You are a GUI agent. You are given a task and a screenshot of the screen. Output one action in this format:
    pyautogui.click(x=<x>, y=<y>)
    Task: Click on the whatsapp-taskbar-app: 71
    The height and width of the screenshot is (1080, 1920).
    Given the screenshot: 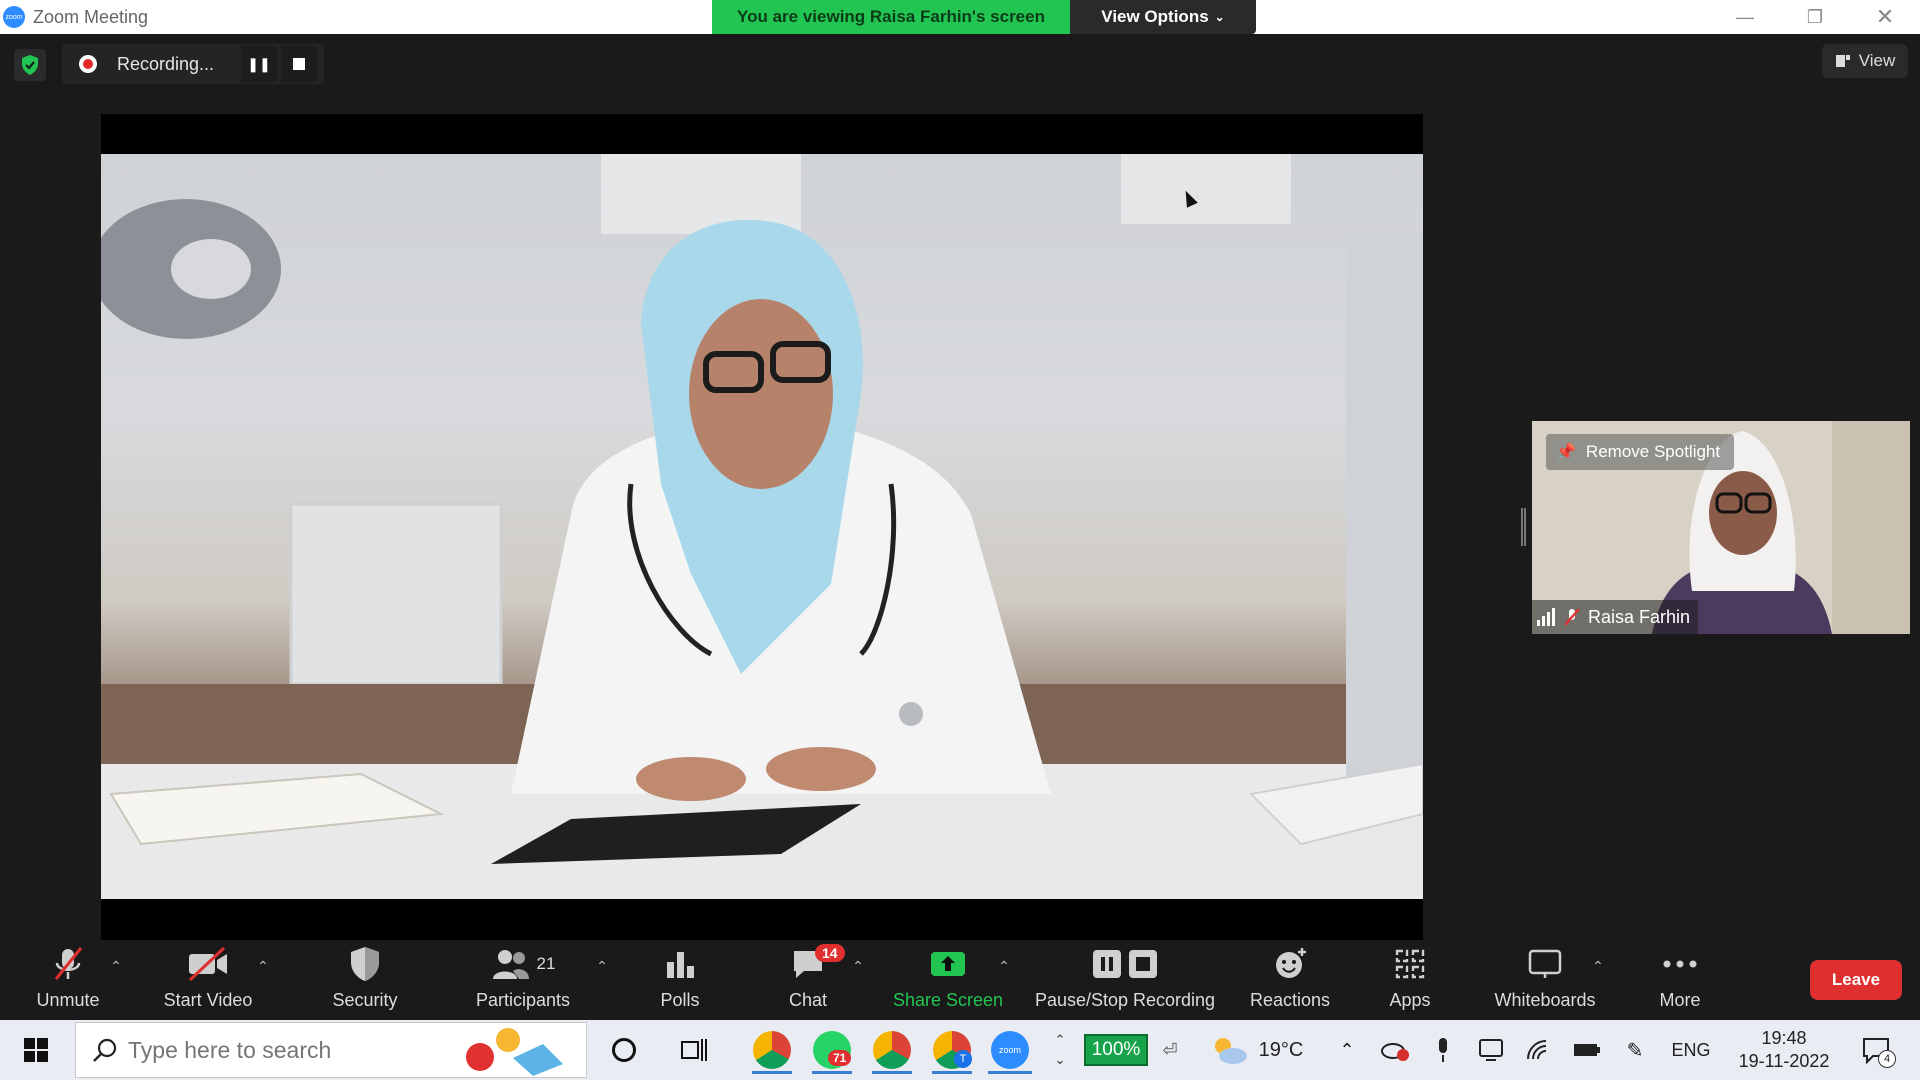 What is the action you would take?
    pyautogui.click(x=832, y=1050)
    